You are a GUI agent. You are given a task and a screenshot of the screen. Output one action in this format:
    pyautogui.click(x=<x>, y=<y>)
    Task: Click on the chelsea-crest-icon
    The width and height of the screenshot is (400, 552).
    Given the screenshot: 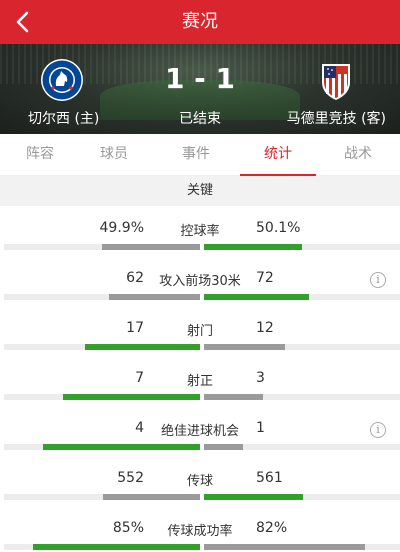 What is the action you would take?
    pyautogui.click(x=62, y=80)
    